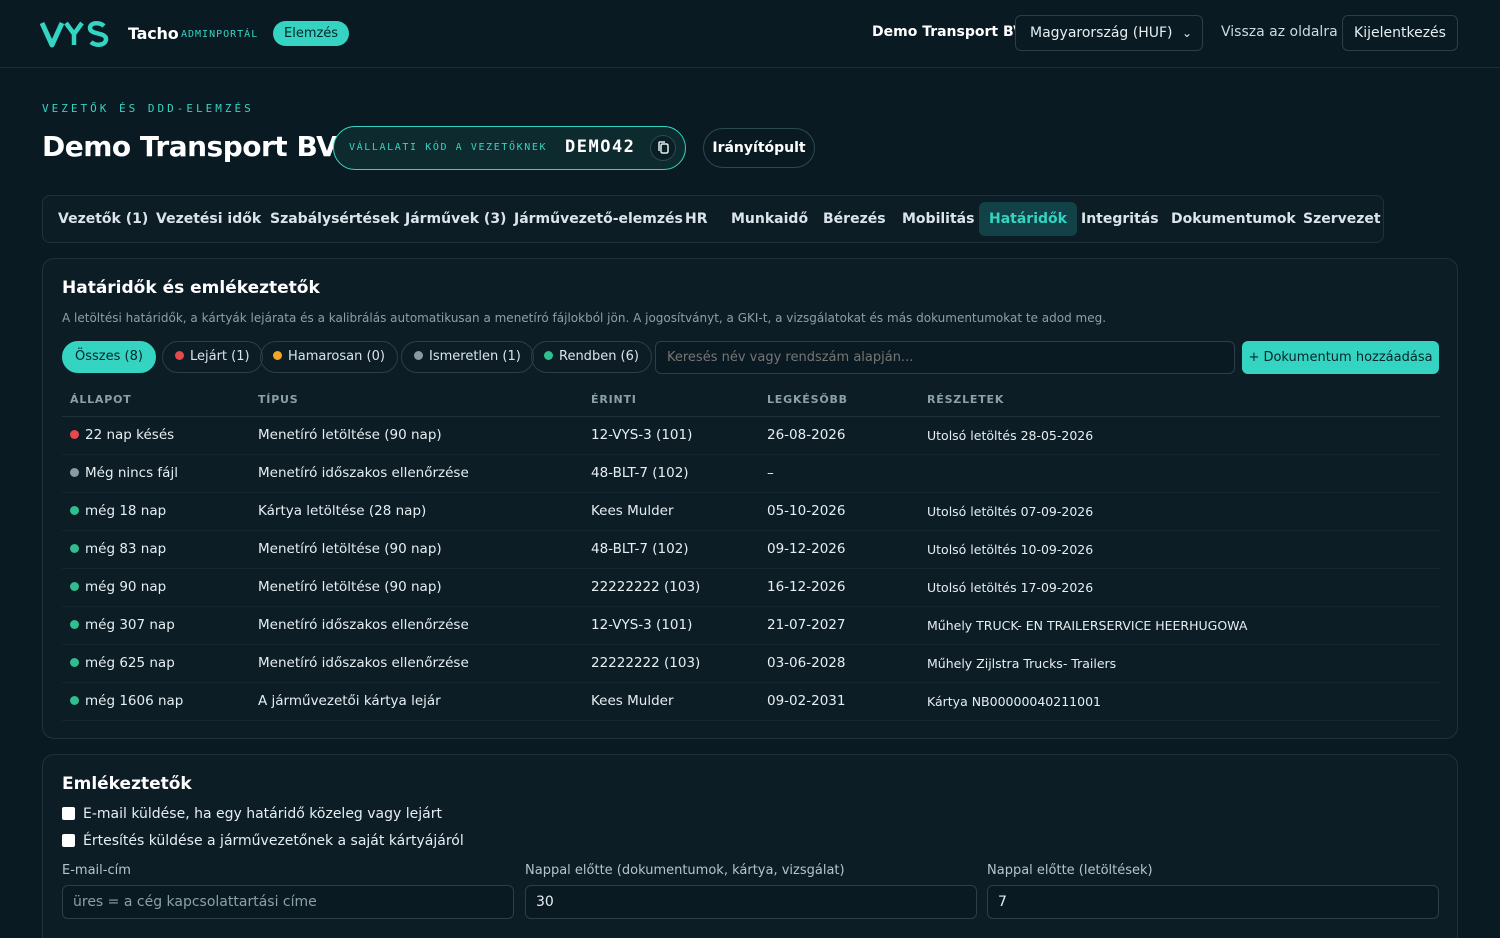 The image size is (1500, 938). I want to click on brand-name: Tacho, so click(153, 33).